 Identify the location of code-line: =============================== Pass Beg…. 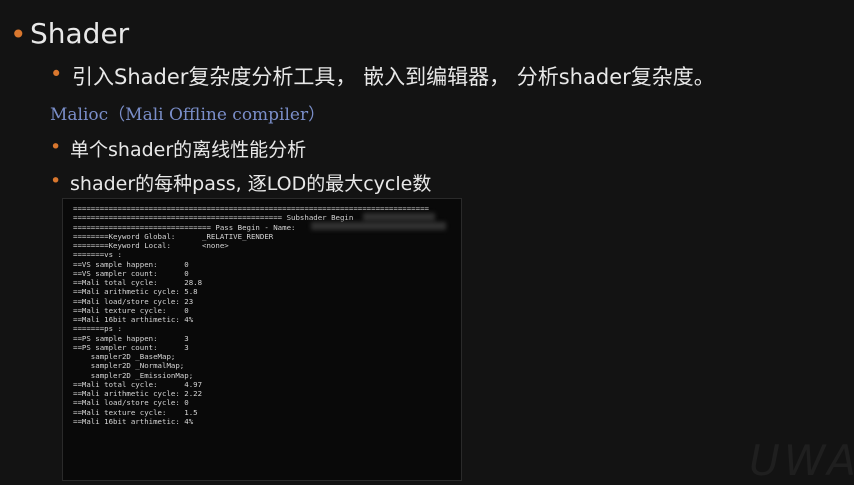
(184, 227).